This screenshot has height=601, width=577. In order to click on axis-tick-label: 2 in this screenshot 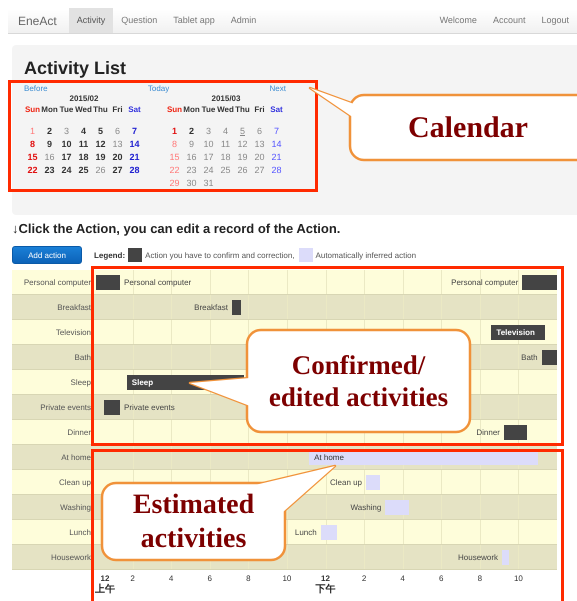, I will do `click(364, 578)`.